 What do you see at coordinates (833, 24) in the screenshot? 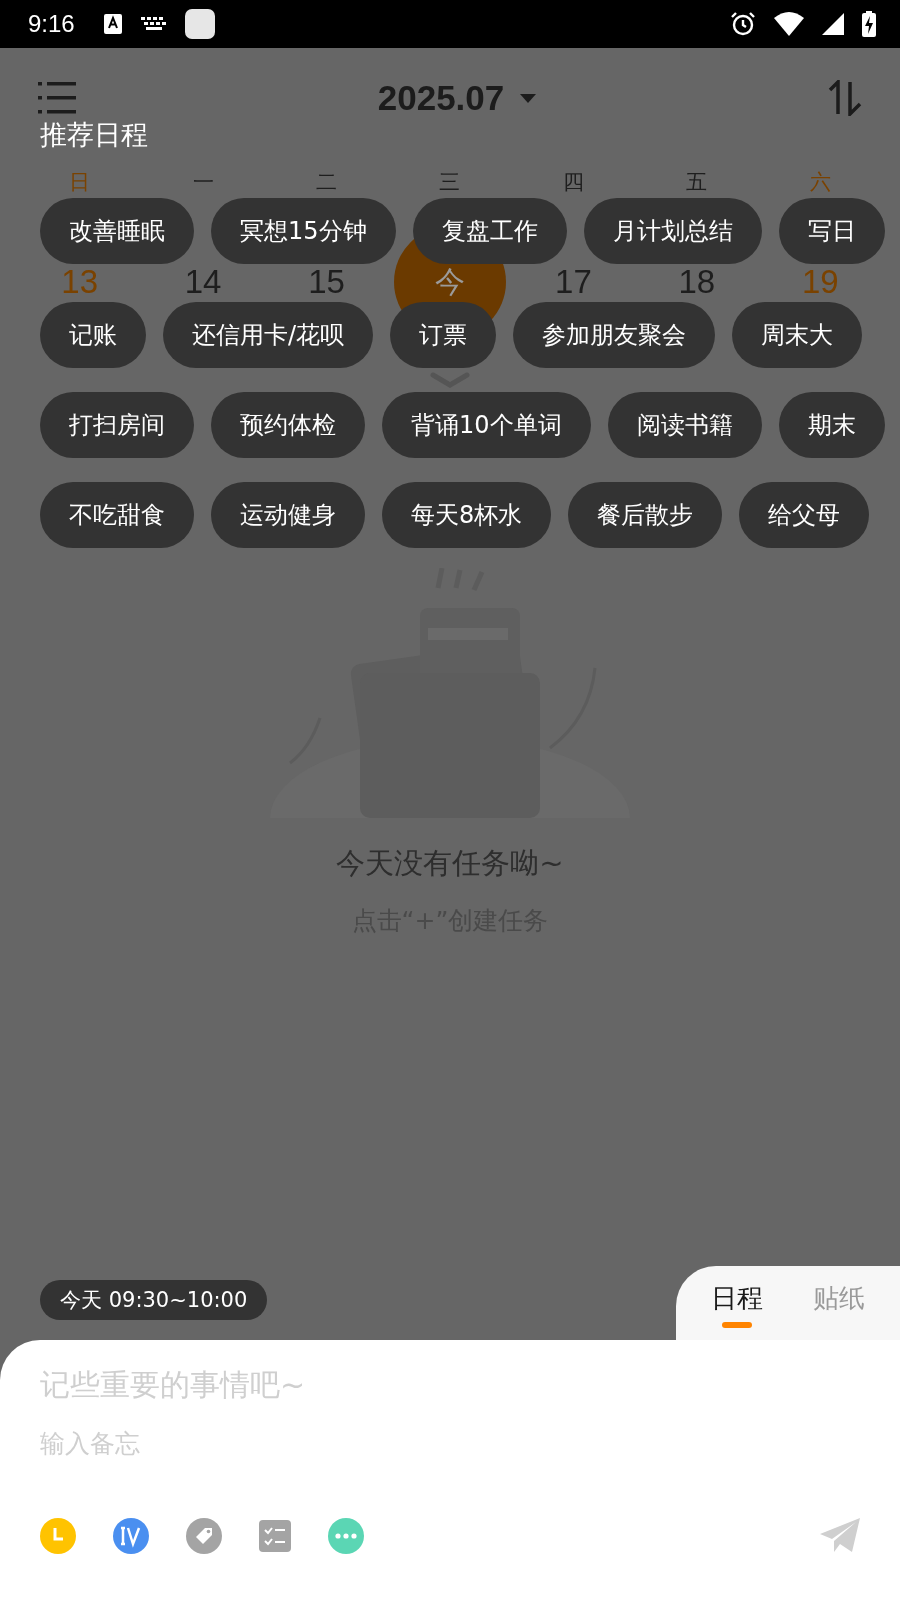
I see `signal-icon` at bounding box center [833, 24].